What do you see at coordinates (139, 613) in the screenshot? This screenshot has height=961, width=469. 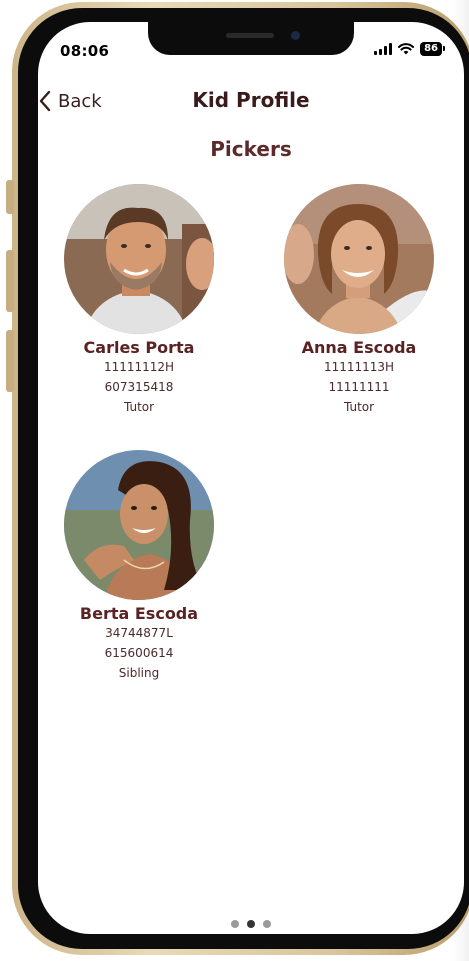 I see `picker-name: Berta Escoda` at bounding box center [139, 613].